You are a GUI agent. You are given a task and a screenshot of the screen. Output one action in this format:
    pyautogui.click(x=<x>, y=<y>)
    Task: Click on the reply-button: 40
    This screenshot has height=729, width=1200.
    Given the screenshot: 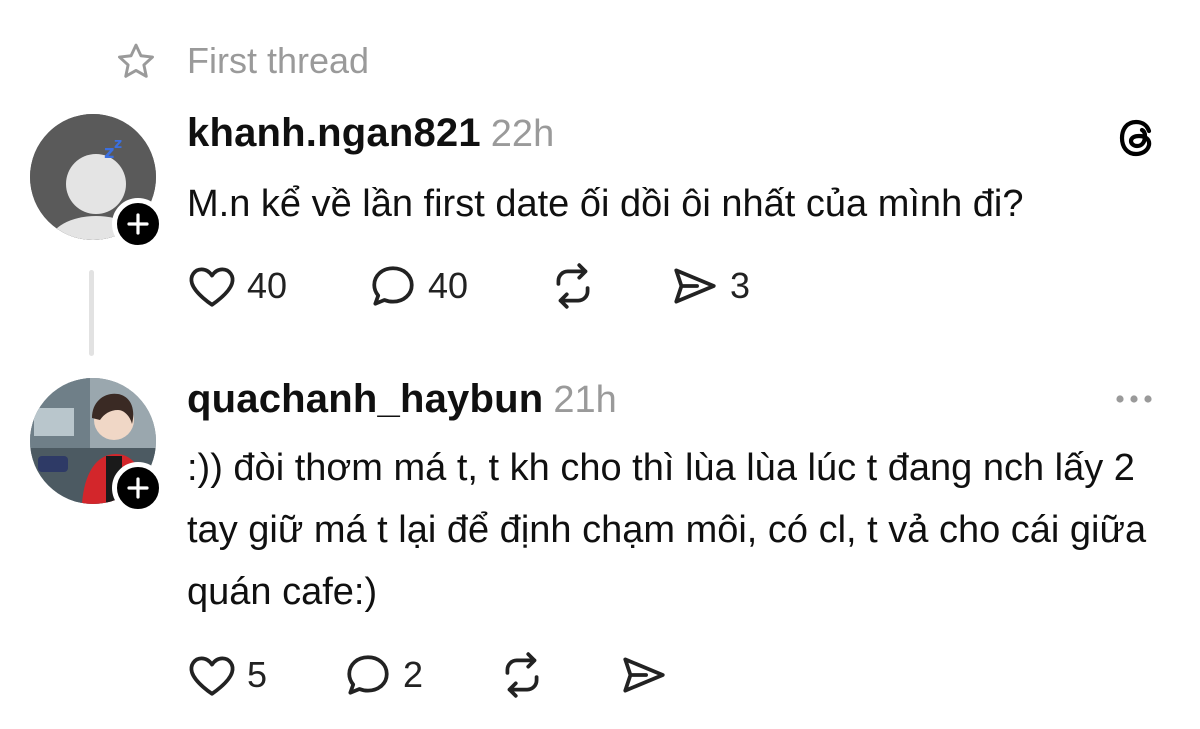 What is the action you would take?
    pyautogui.click(x=418, y=286)
    